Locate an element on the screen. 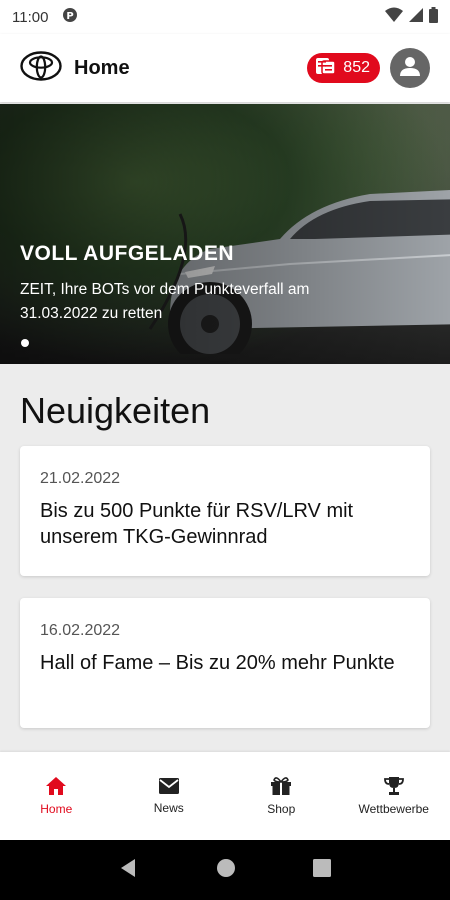 The width and height of the screenshot is (450, 900). nav-item-news: News is located at coordinates (169, 796).